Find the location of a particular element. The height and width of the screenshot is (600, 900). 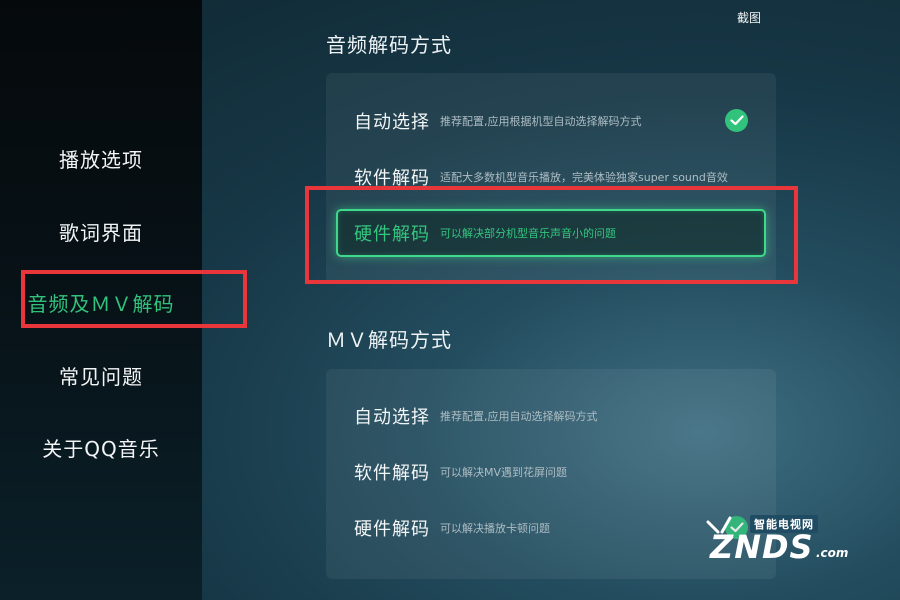

mv-option-hardware: 硬件解码 可以解决播放卡顿问题 is located at coordinates (452, 528).